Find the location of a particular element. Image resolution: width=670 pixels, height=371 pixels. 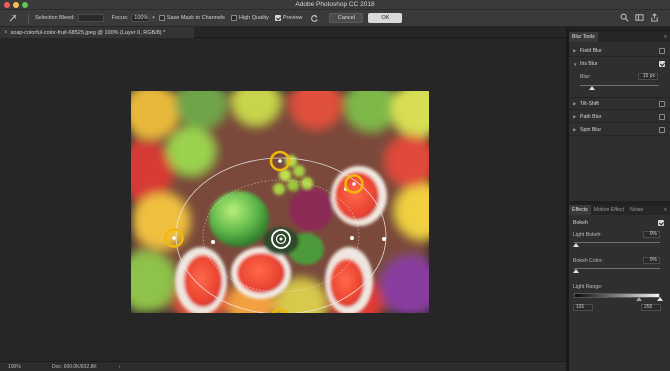

blur-row-path: ▶ Path Blur is located at coordinates (619, 117).